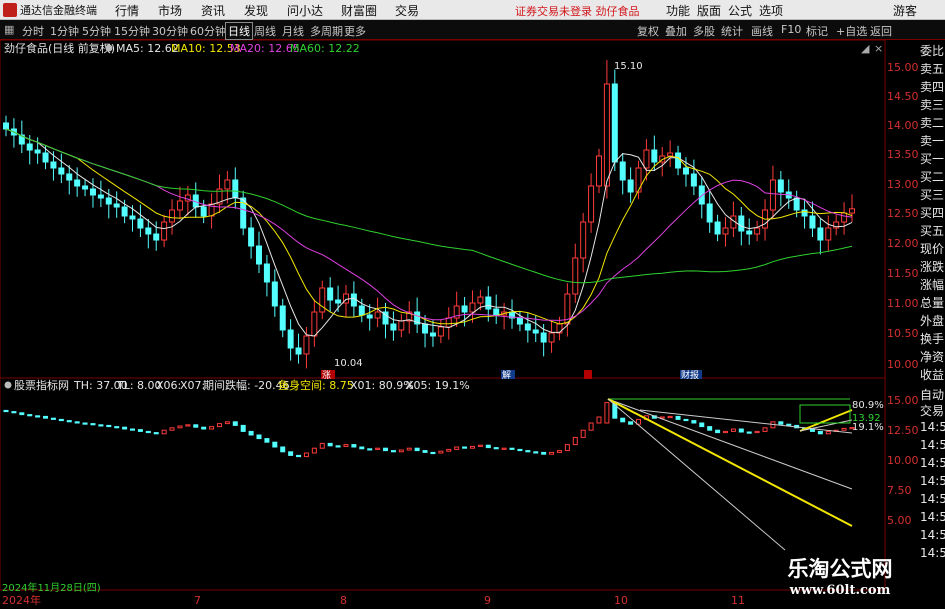 This screenshot has width=945, height=609. What do you see at coordinates (932, 51) in the screenshot?
I see `side-weibi: 委比` at bounding box center [932, 51].